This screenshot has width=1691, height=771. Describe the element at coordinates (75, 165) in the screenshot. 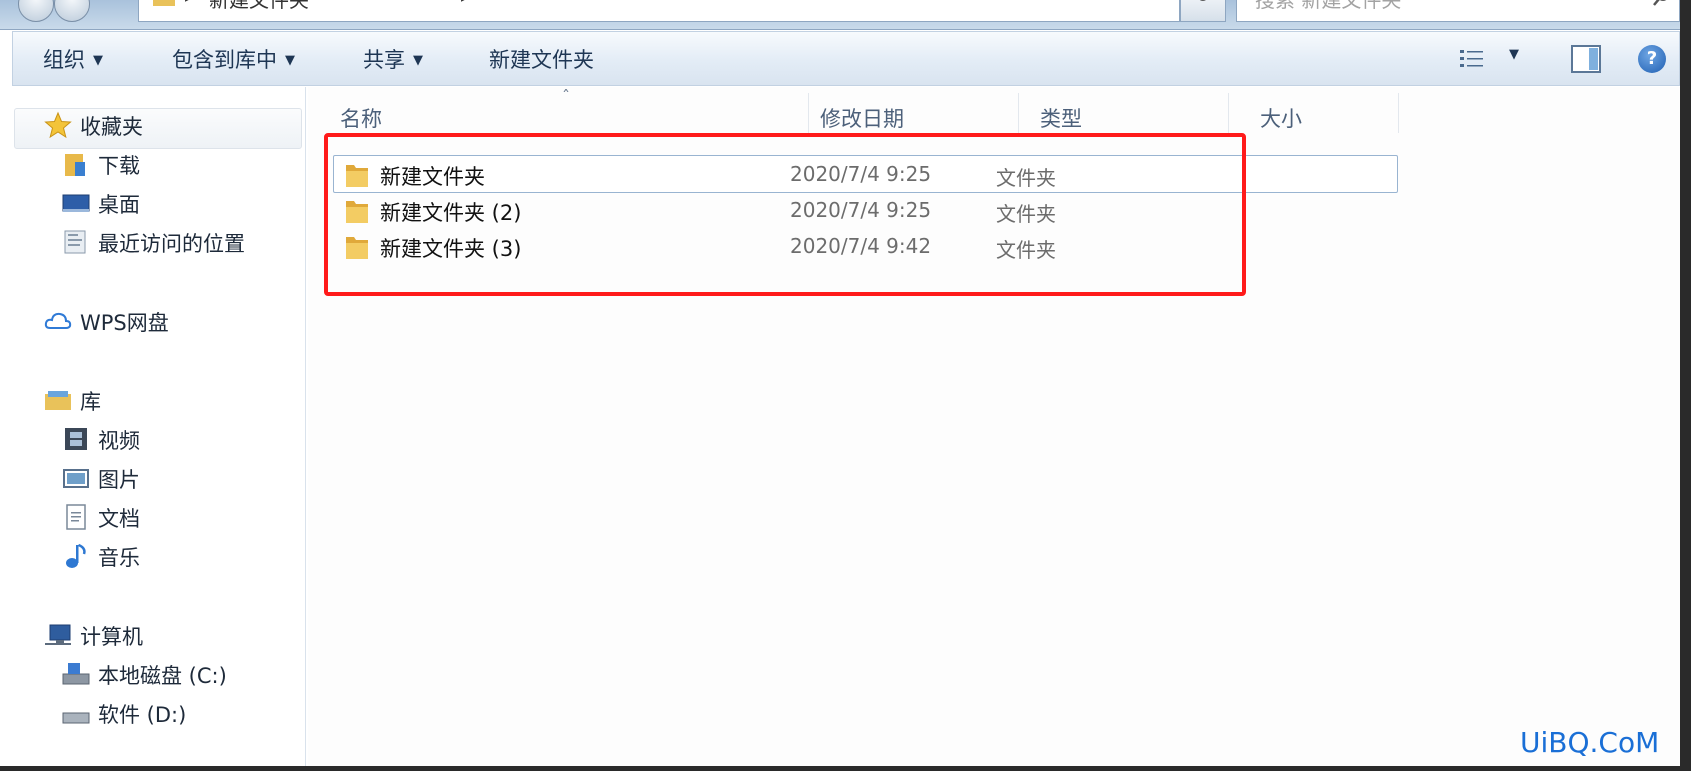

I see `download-folder-icon` at that location.